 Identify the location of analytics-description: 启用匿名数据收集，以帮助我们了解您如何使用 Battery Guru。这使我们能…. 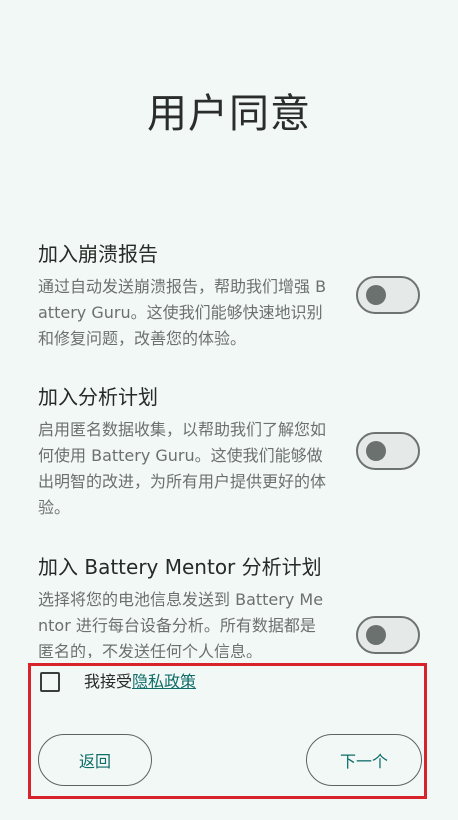
(182, 468).